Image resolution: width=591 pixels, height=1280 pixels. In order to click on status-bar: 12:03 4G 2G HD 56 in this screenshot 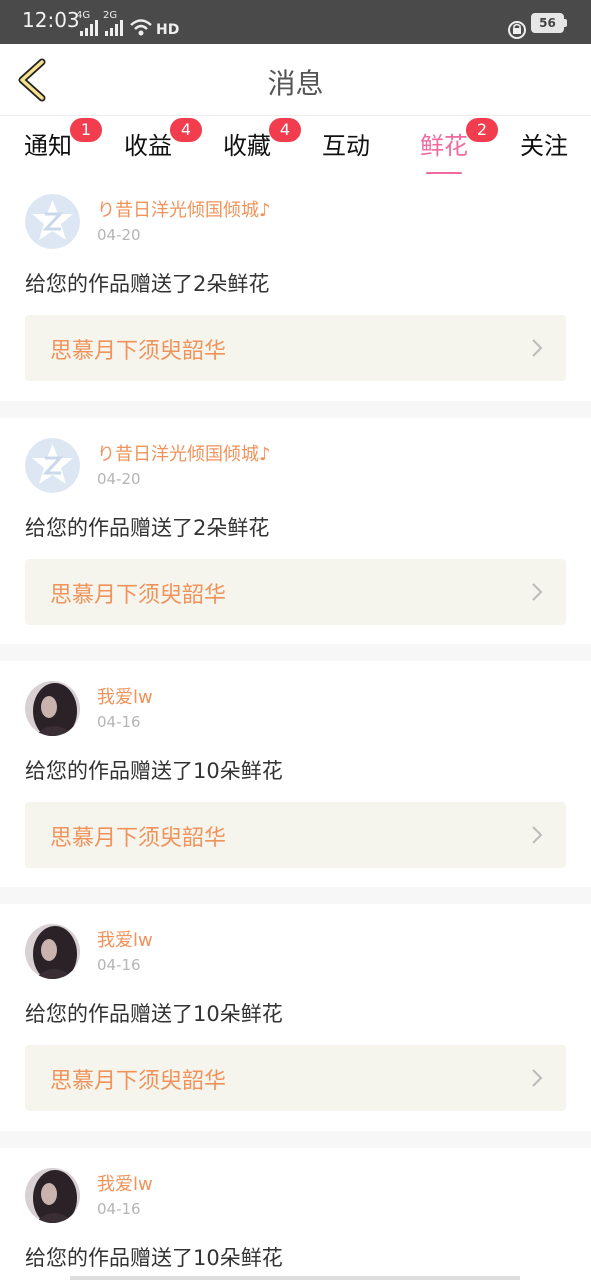, I will do `click(295, 22)`.